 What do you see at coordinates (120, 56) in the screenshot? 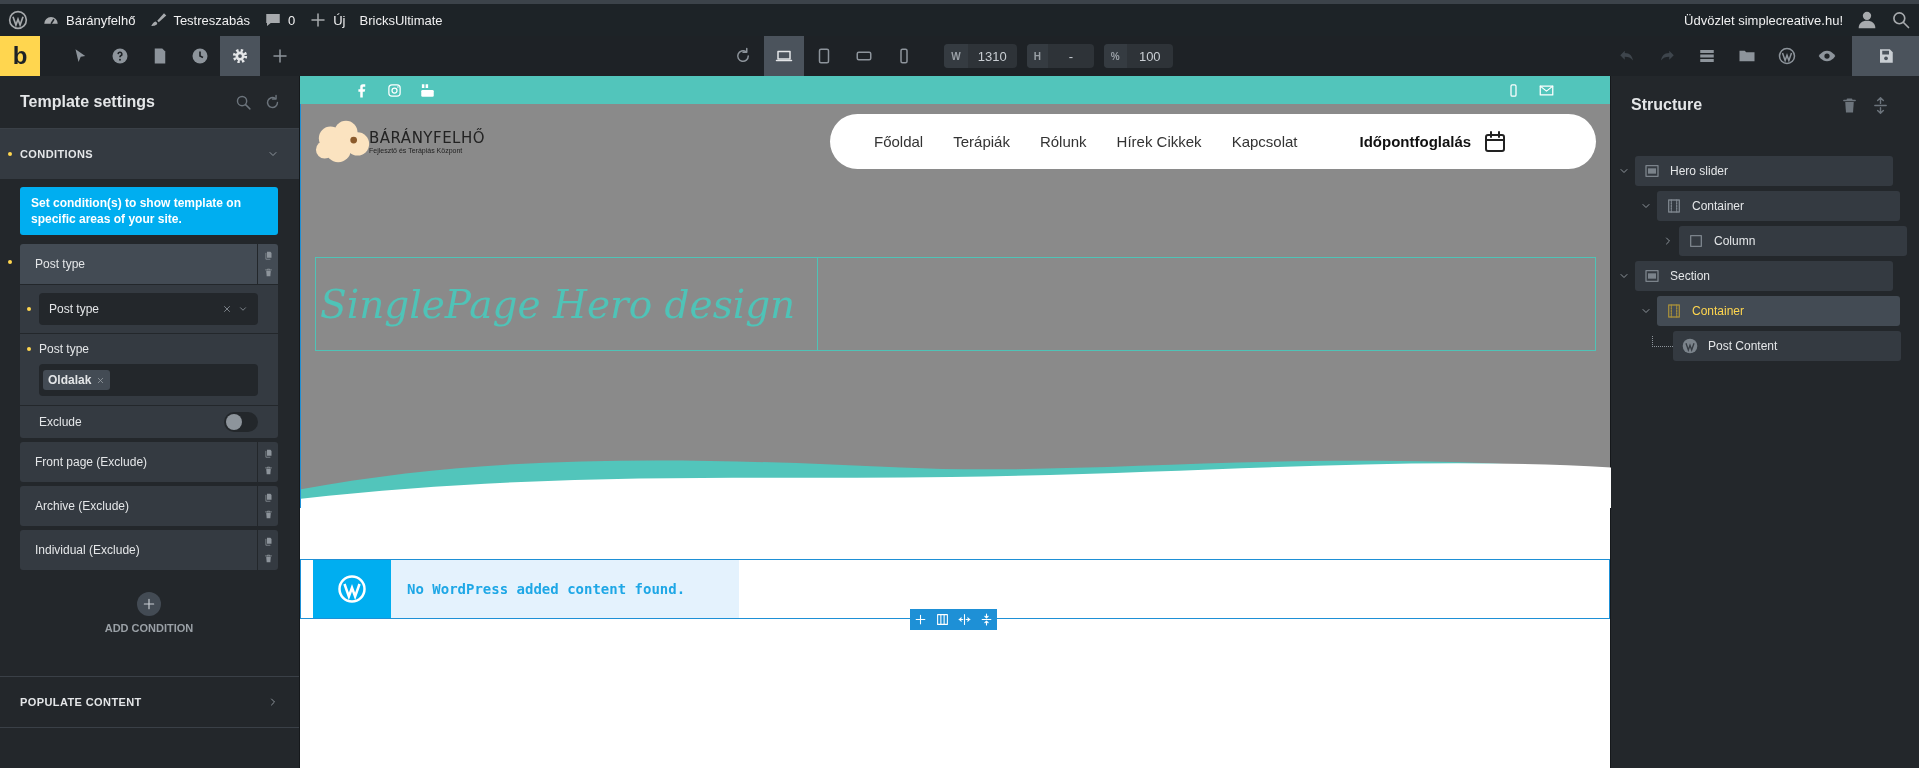
I see `help-icon` at bounding box center [120, 56].